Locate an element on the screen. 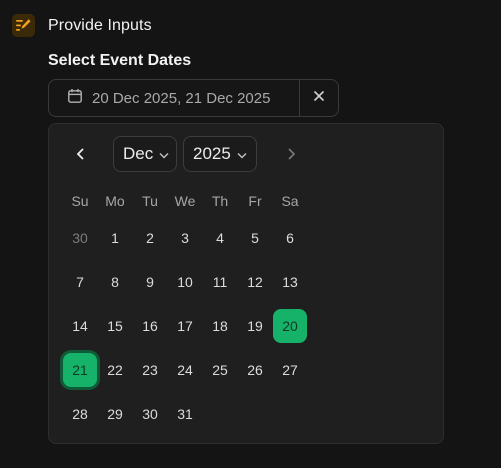 This screenshot has width=501, height=468. weekday-header: Th is located at coordinates (220, 201).